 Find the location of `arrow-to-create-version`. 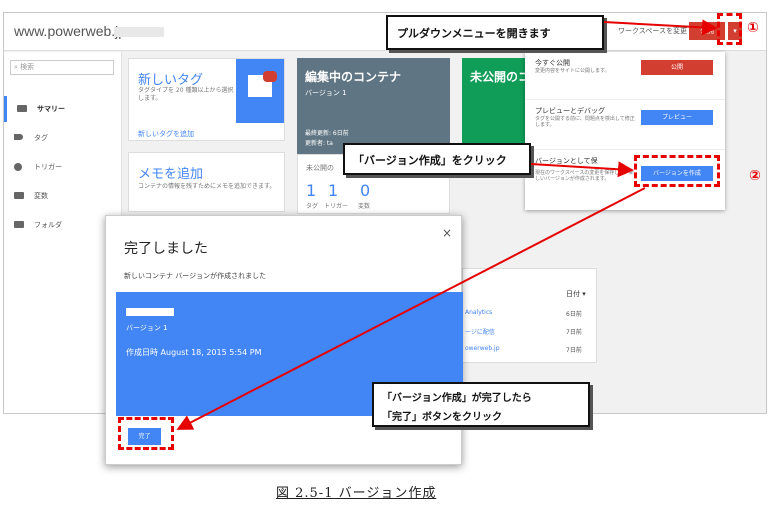

arrow-to-create-version is located at coordinates (582, 169).